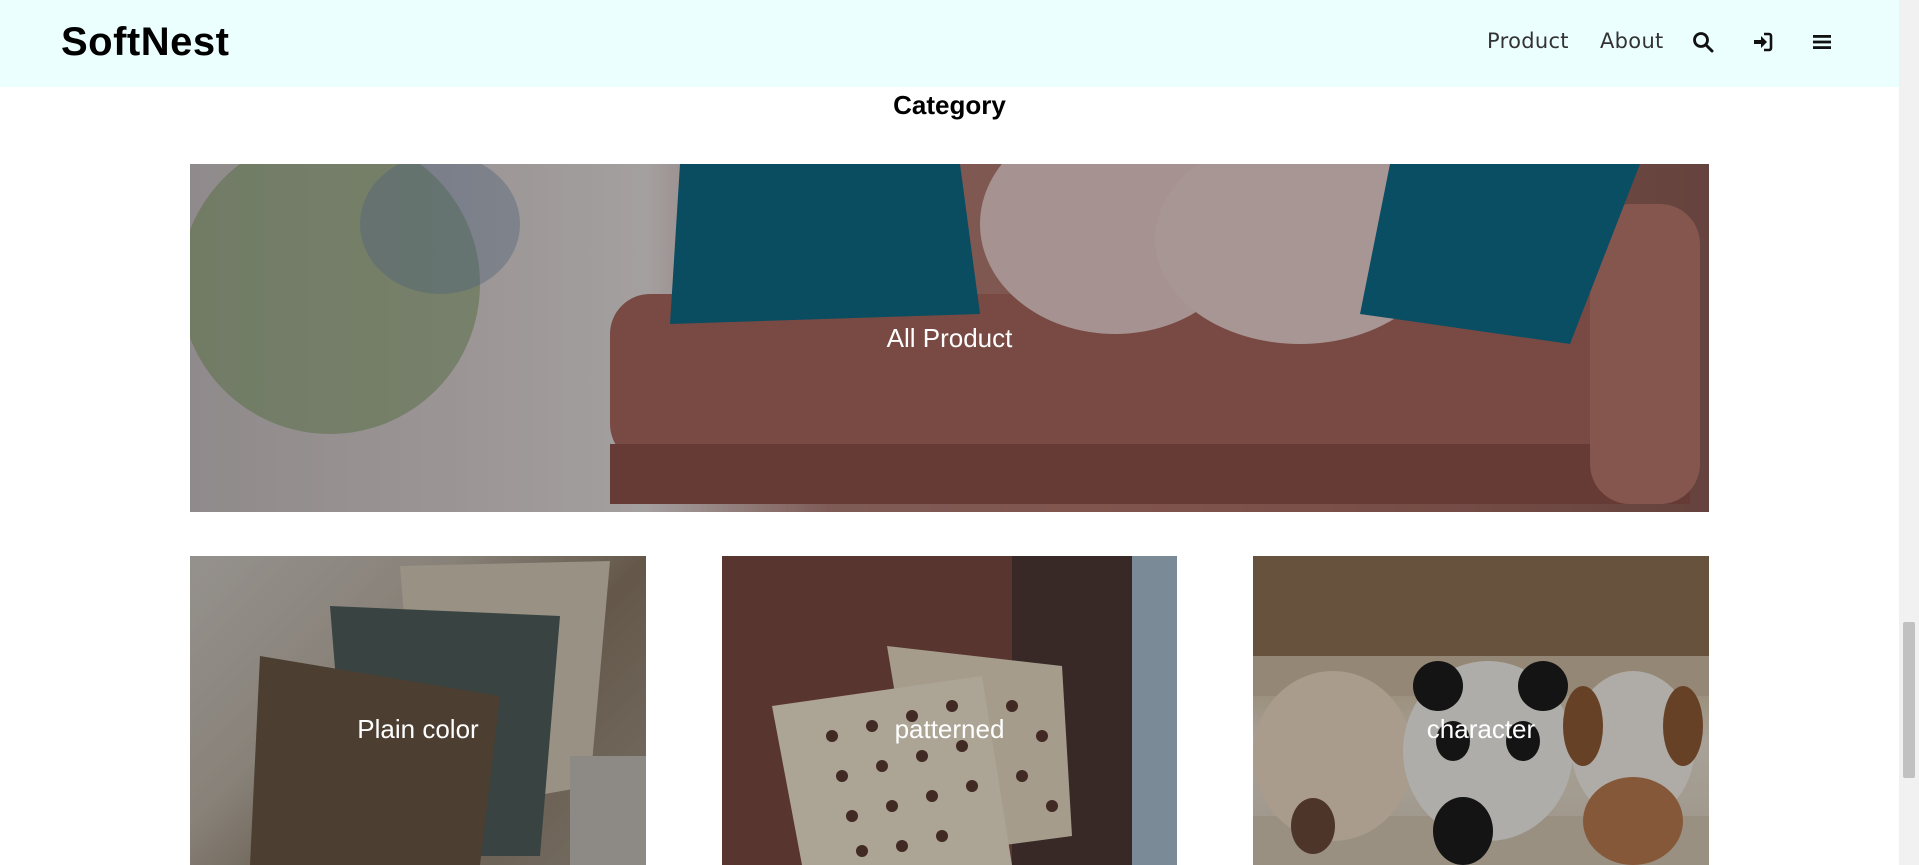  What do you see at coordinates (949, 43) in the screenshot?
I see `top-navbar: SoftNest Product About` at bounding box center [949, 43].